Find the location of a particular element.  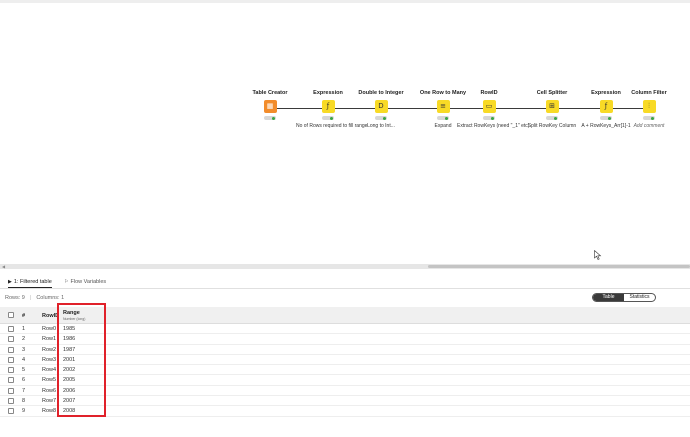

tab-filtered-table: ▶ 1: Filtered table is located at coordinates (30, 282).